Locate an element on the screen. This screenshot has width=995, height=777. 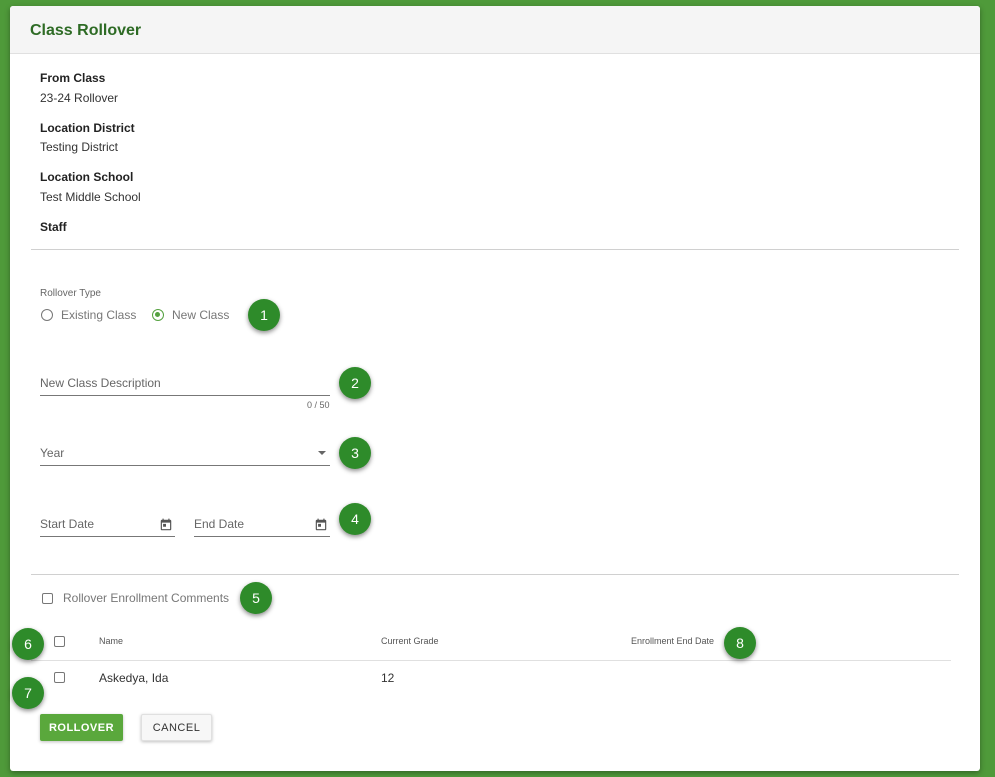
location-district-value: Testing District is located at coordinates (79, 147).